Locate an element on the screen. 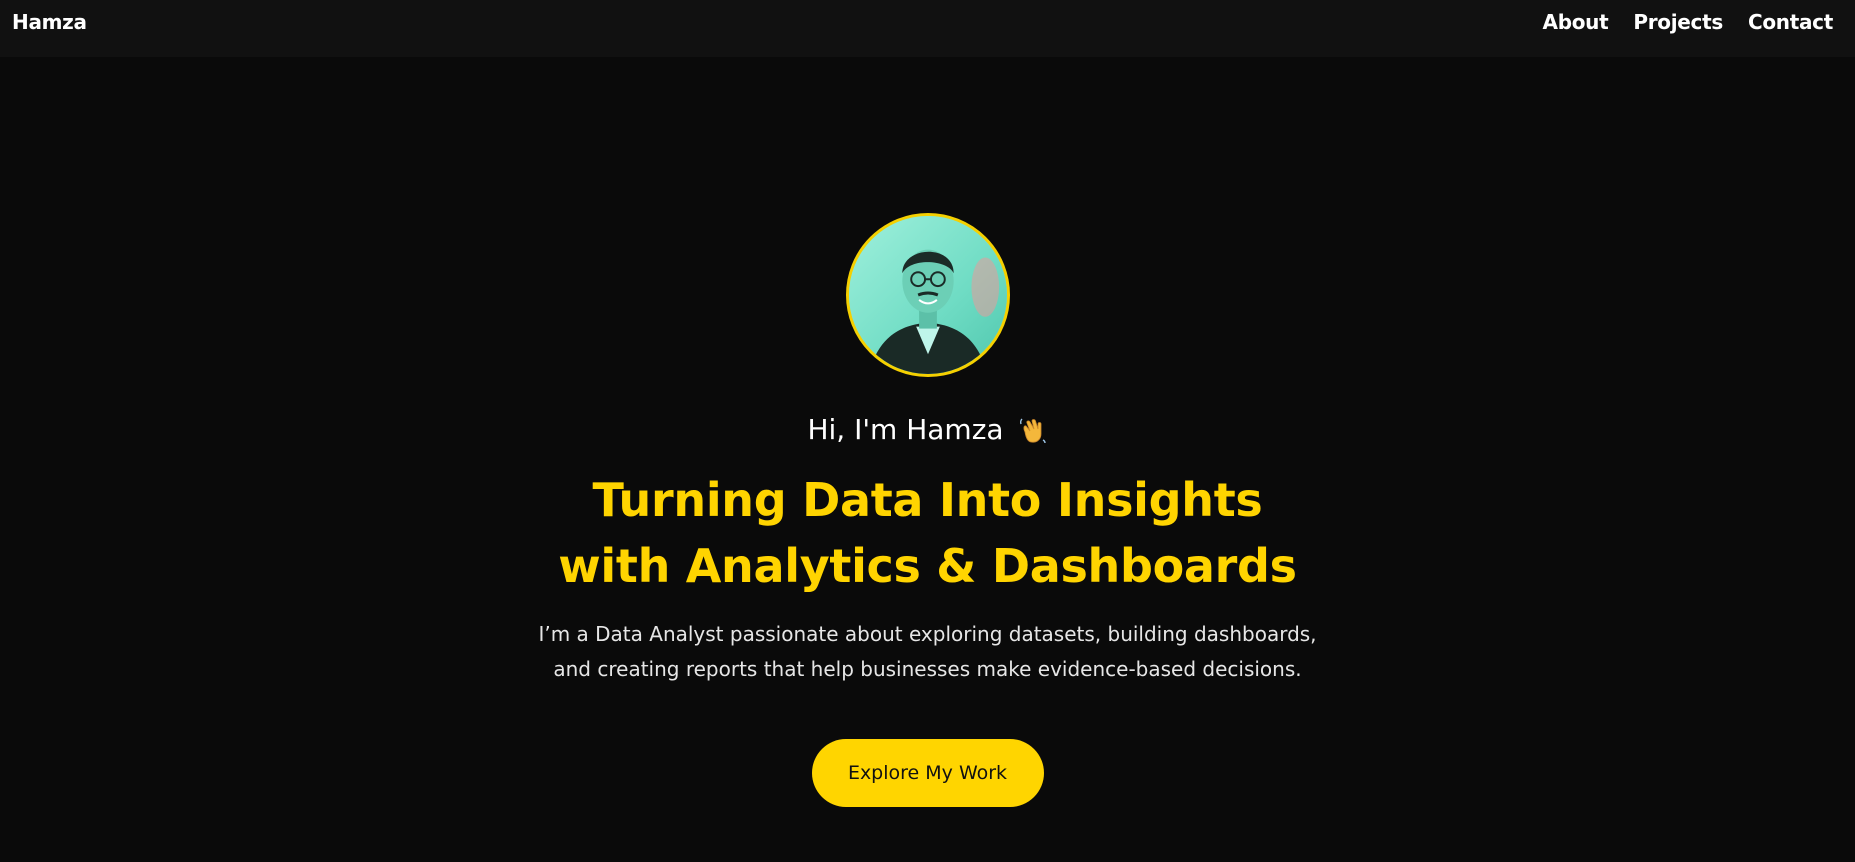 The height and width of the screenshot is (862, 1855). waving-hand-icon is located at coordinates (1032, 430).